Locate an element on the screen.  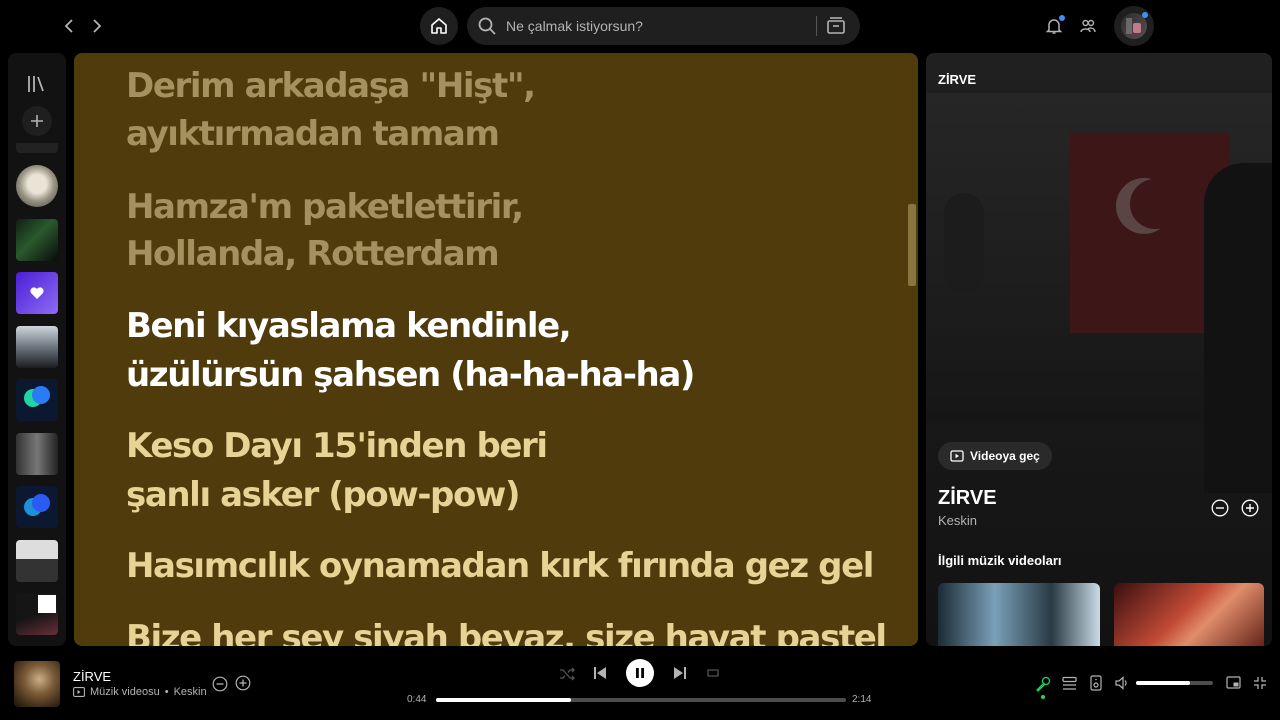
heart-icon is located at coordinates (37, 293).